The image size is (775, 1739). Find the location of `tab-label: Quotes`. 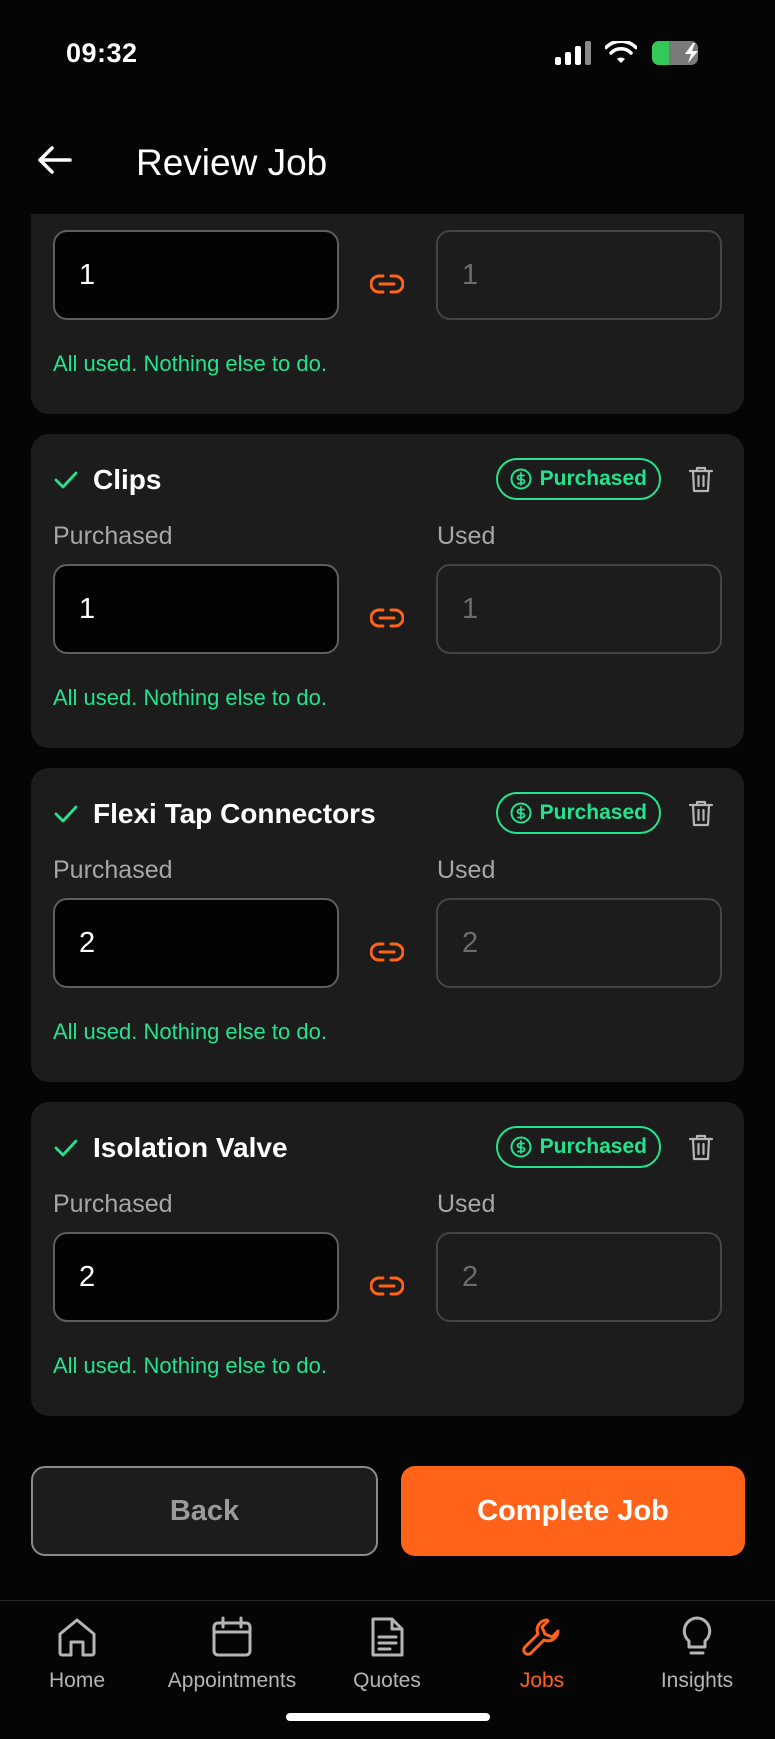

tab-label: Quotes is located at coordinates (387, 1680).